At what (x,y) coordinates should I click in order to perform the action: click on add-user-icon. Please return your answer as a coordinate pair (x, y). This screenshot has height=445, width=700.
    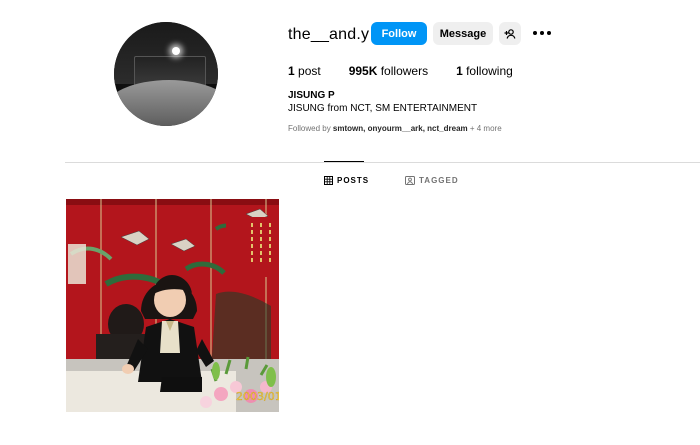
    Looking at the image, I should click on (510, 33).